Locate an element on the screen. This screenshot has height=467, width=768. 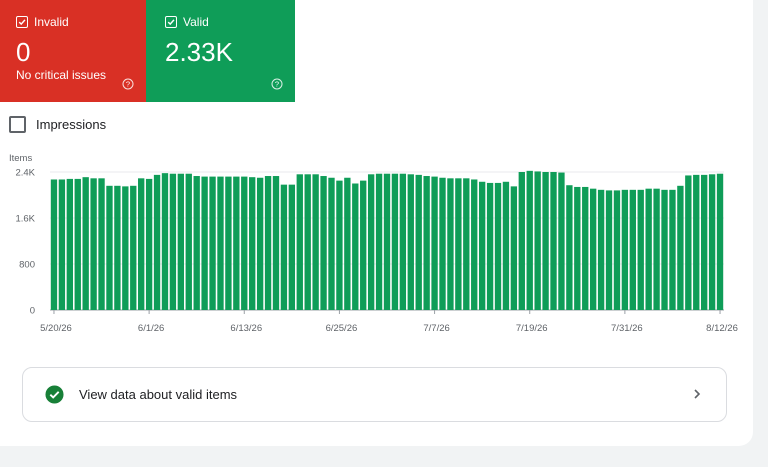
invalid-label: Invalid is located at coordinates (51, 22).